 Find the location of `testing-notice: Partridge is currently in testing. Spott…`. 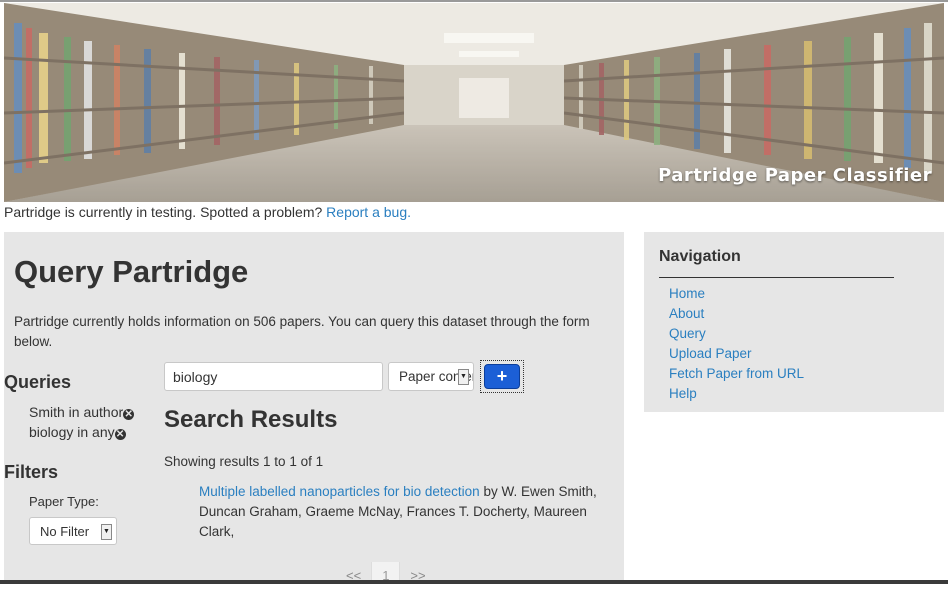

testing-notice: Partridge is currently in testing. Spott… is located at coordinates (207, 212).